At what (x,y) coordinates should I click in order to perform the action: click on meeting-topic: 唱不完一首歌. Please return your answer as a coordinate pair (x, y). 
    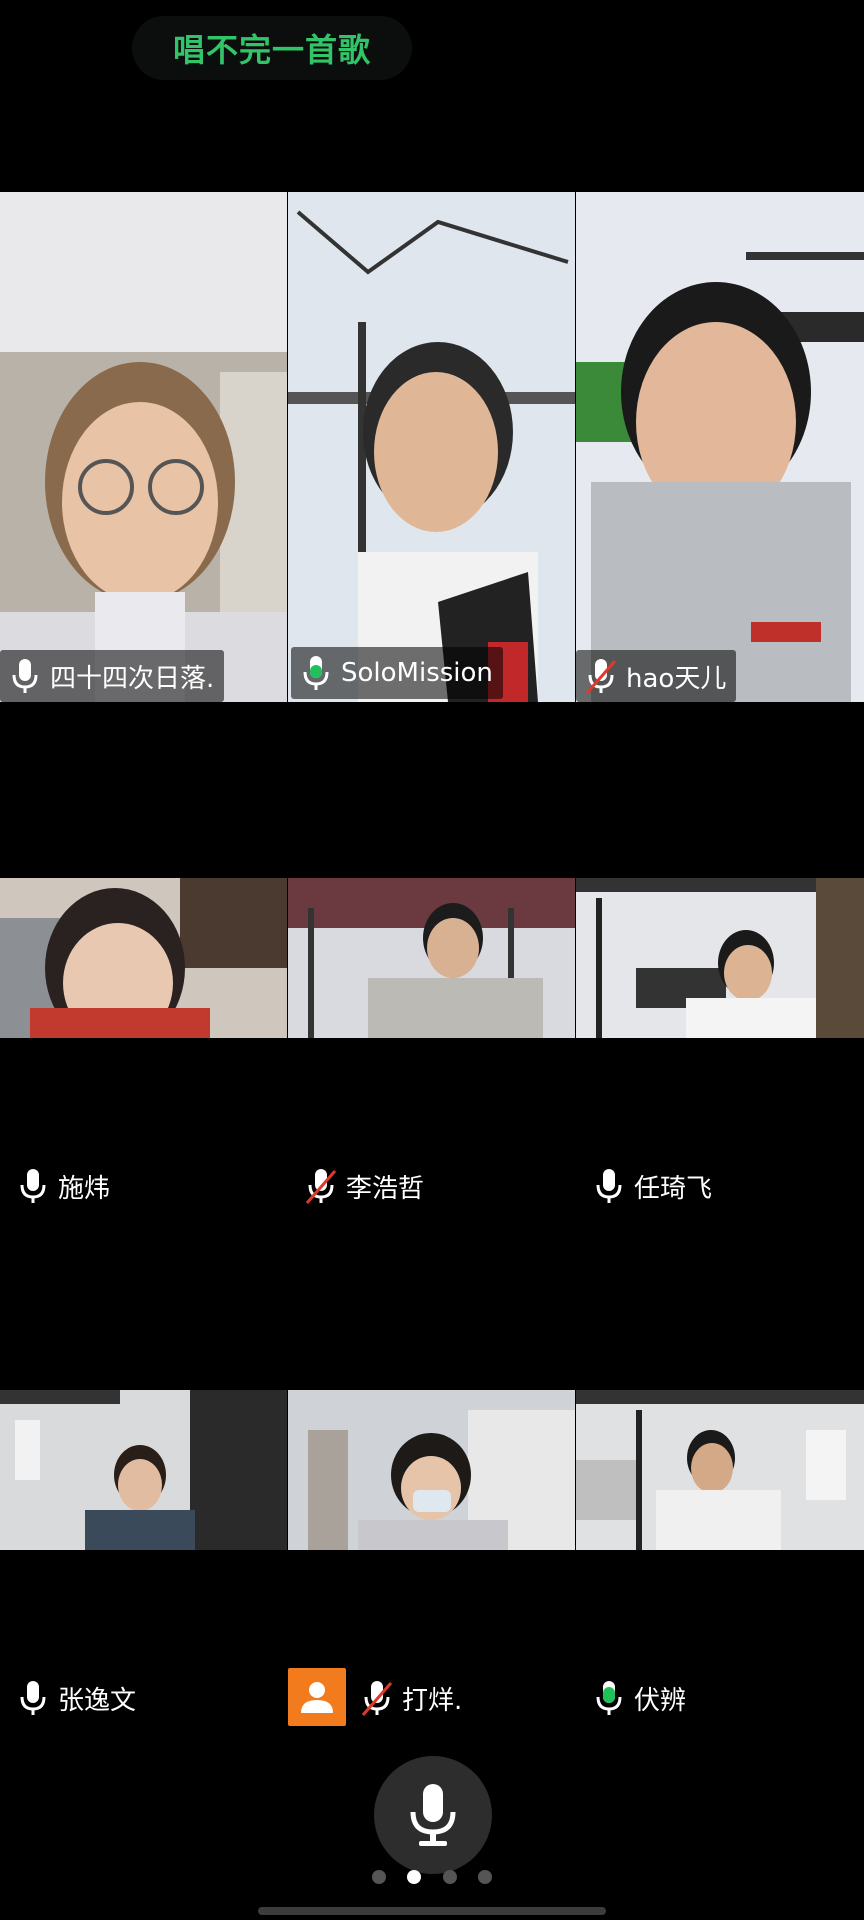
    Looking at the image, I should click on (272, 48).